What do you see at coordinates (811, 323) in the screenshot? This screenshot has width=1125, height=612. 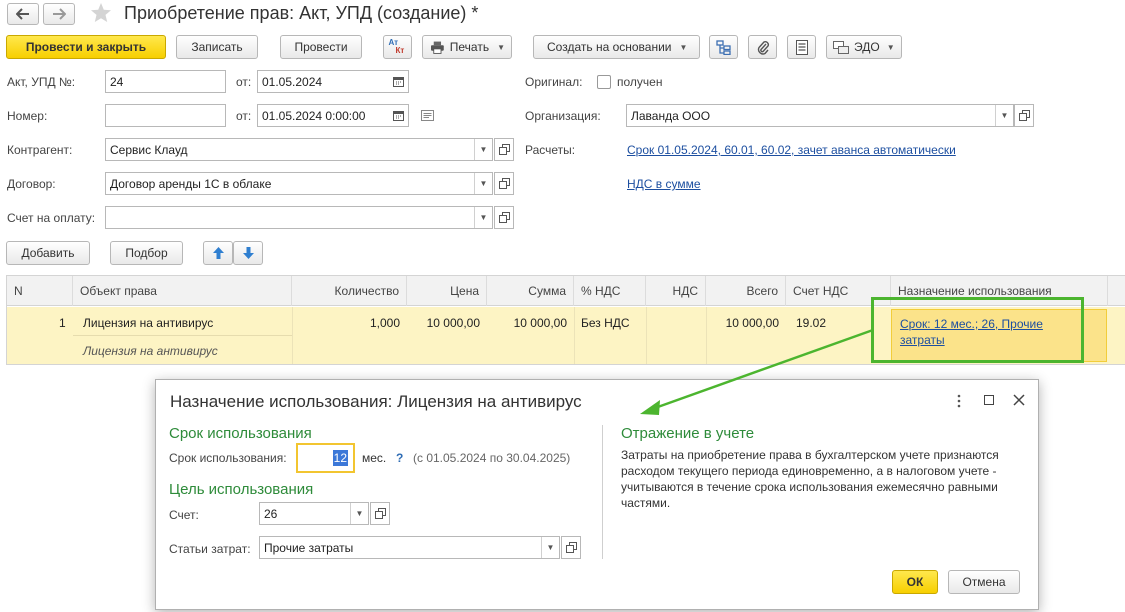 I see `row-vat-account: 19.02` at bounding box center [811, 323].